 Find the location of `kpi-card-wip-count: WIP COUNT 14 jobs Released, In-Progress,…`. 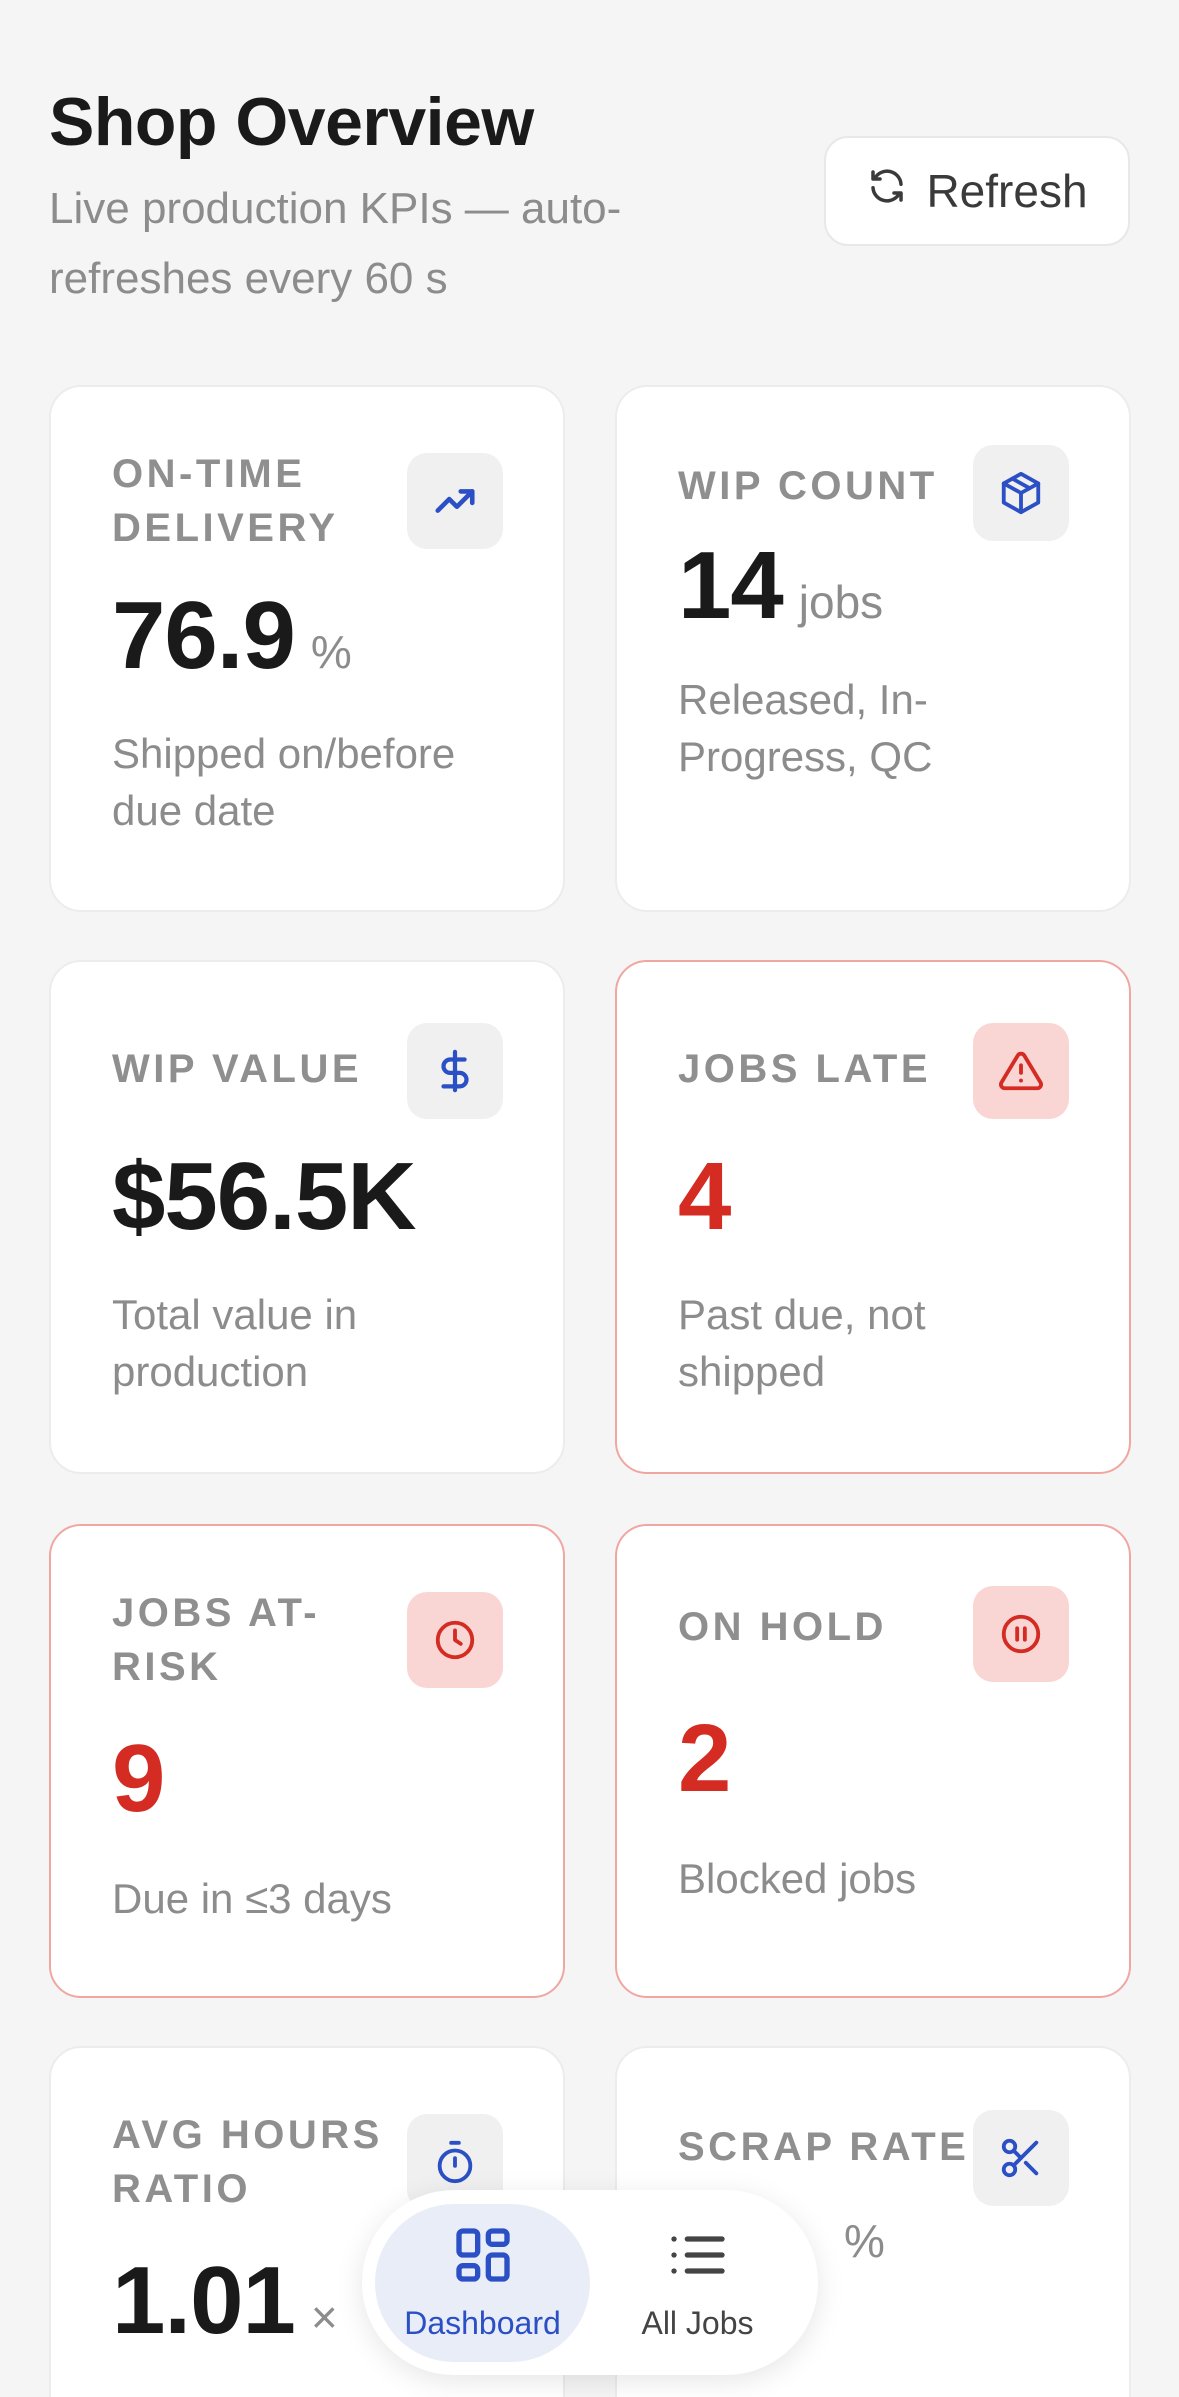

kpi-card-wip-count: WIP COUNT 14 jobs Released, In-Progress,… is located at coordinates (873, 648).